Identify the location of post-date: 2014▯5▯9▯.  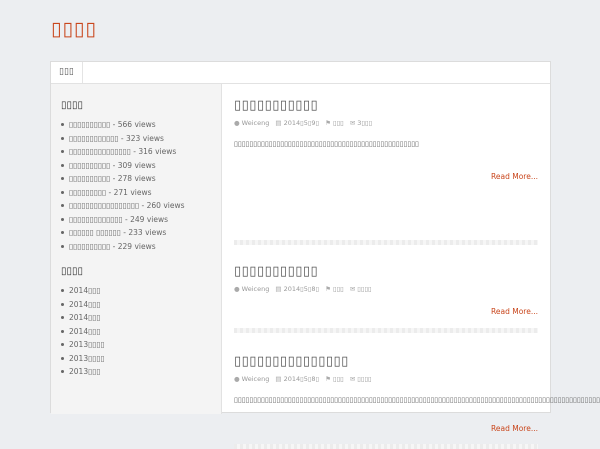
(301, 123).